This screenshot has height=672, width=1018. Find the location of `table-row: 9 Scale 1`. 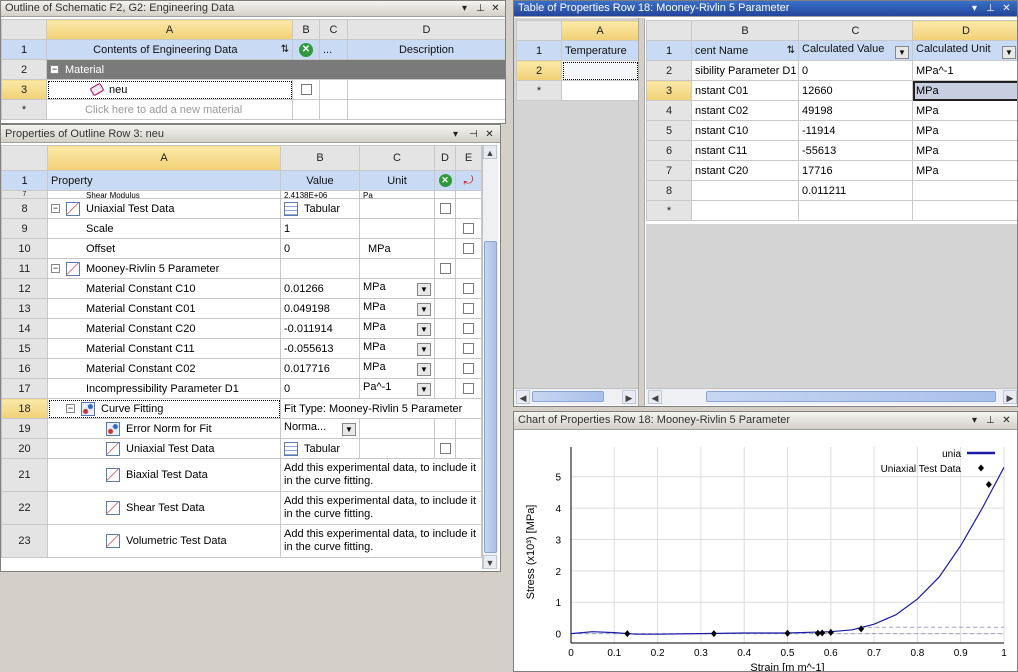

table-row: 9 Scale 1 is located at coordinates (242, 229).